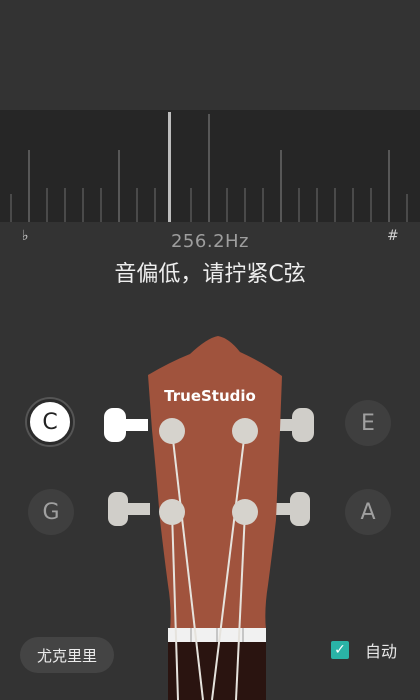  What do you see at coordinates (245, 431) in the screenshot?
I see `peg-e` at bounding box center [245, 431].